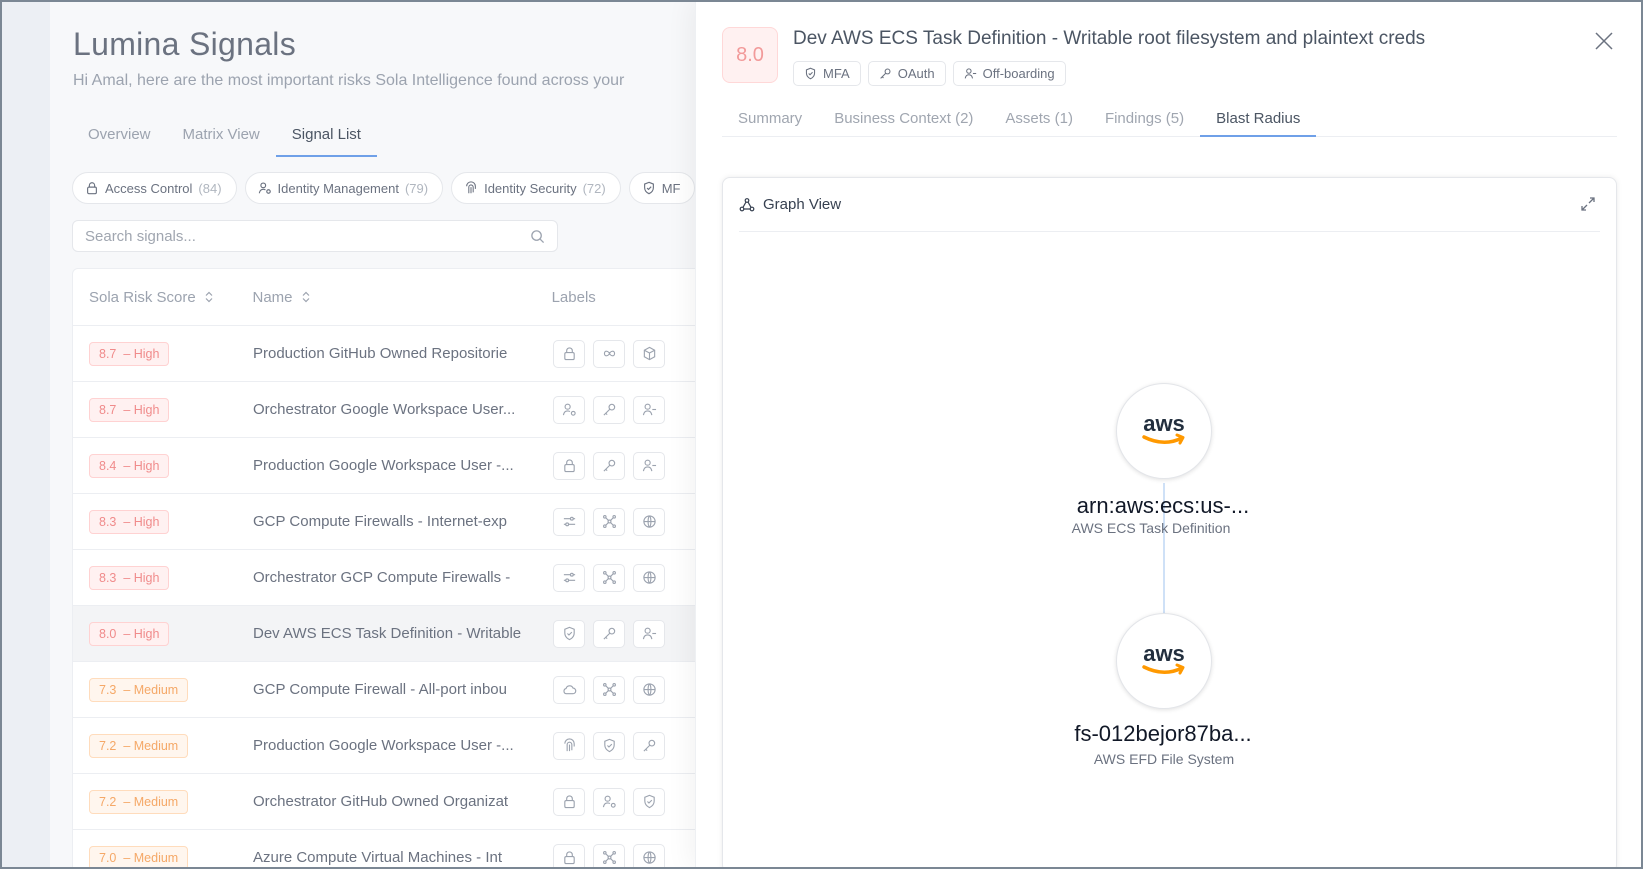  What do you see at coordinates (307, 236) in the screenshot?
I see `search-input` at bounding box center [307, 236].